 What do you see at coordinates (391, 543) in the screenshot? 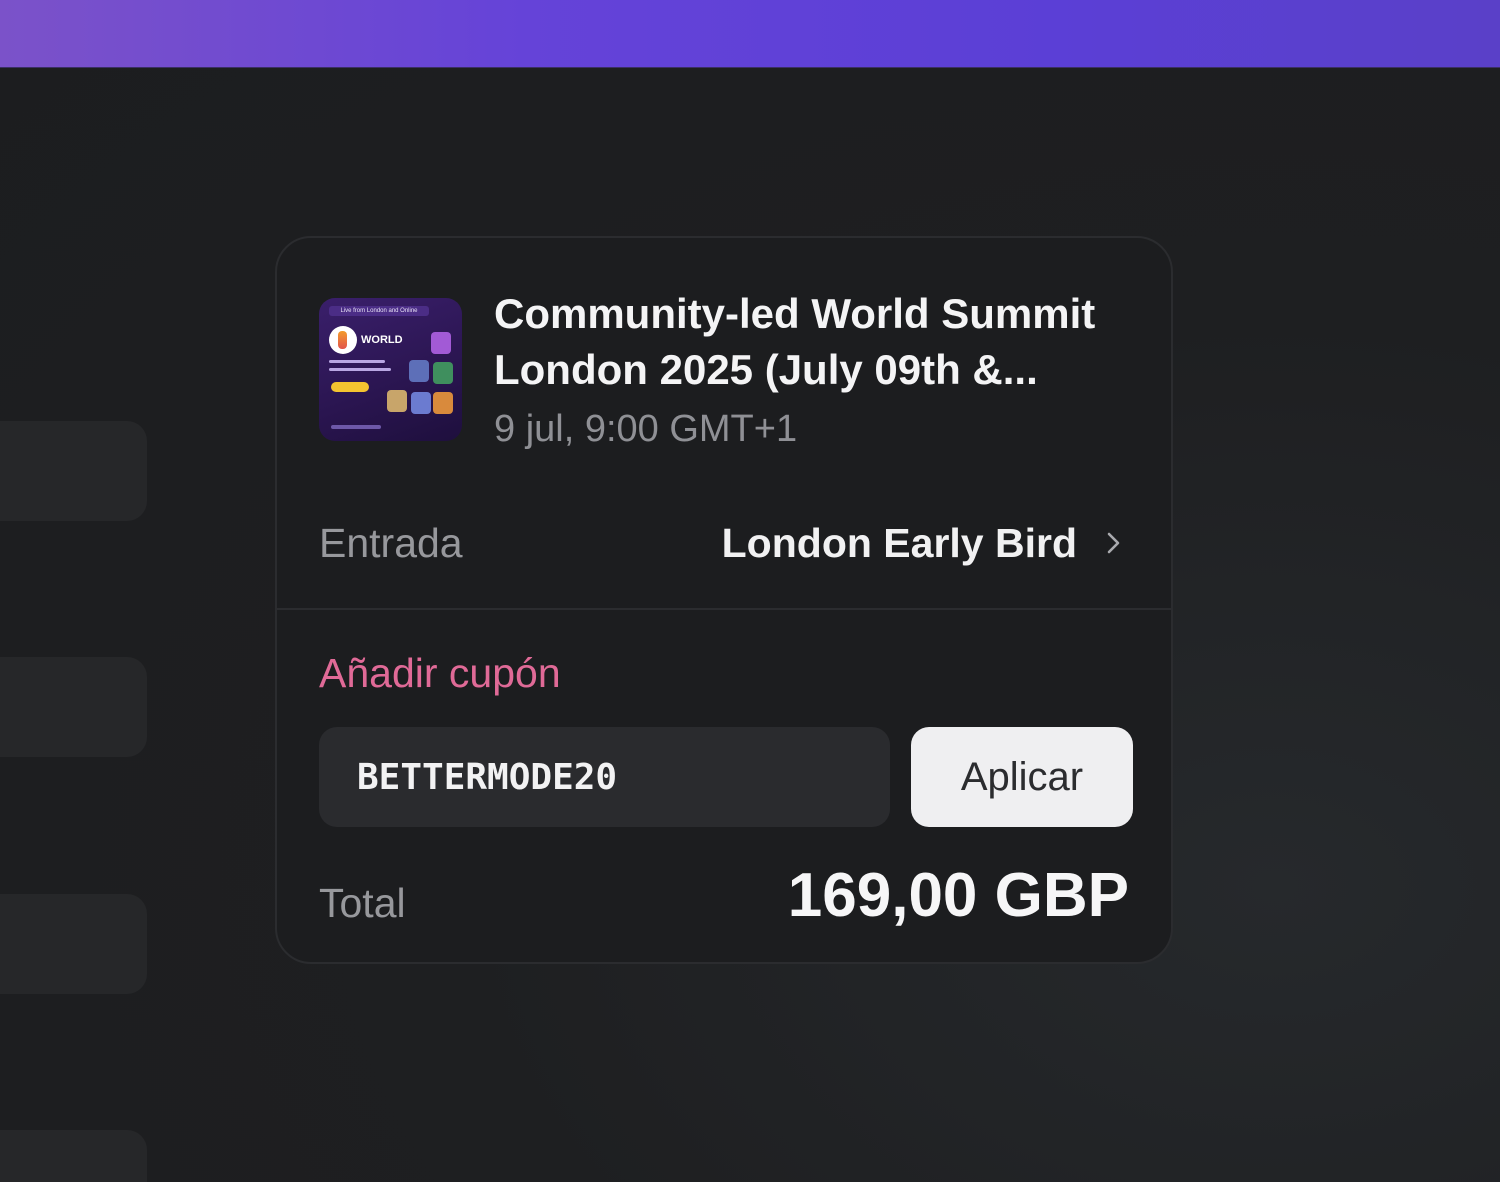
I see `ticket-label: Entrada` at bounding box center [391, 543].